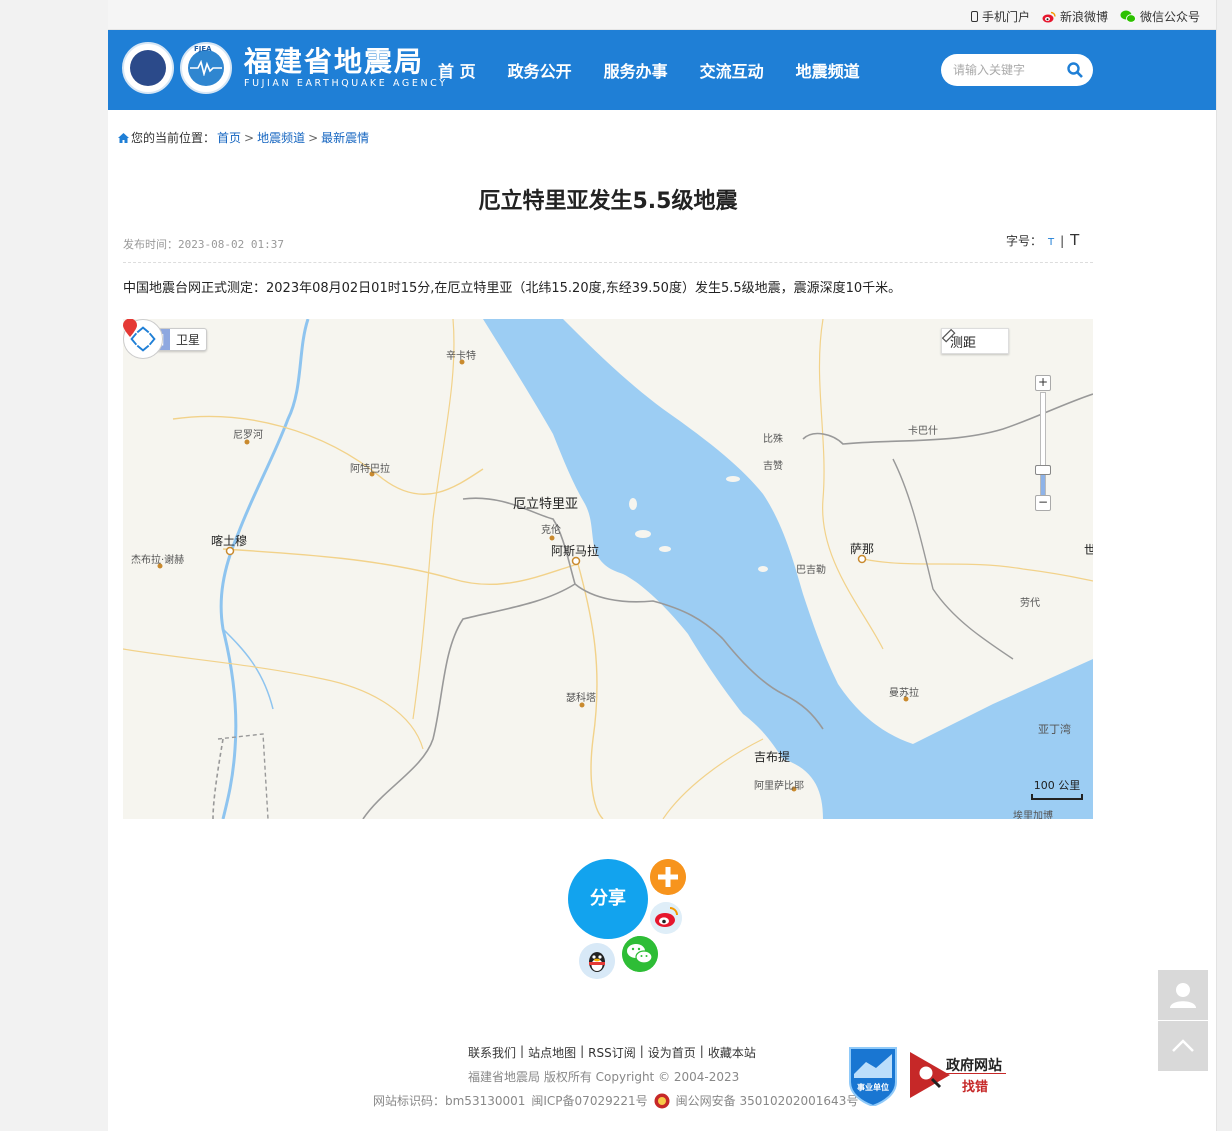 Image resolution: width=1232 pixels, height=1131 pixels. What do you see at coordinates (1051, 242) in the screenshot?
I see `font-small-button: T` at bounding box center [1051, 242].